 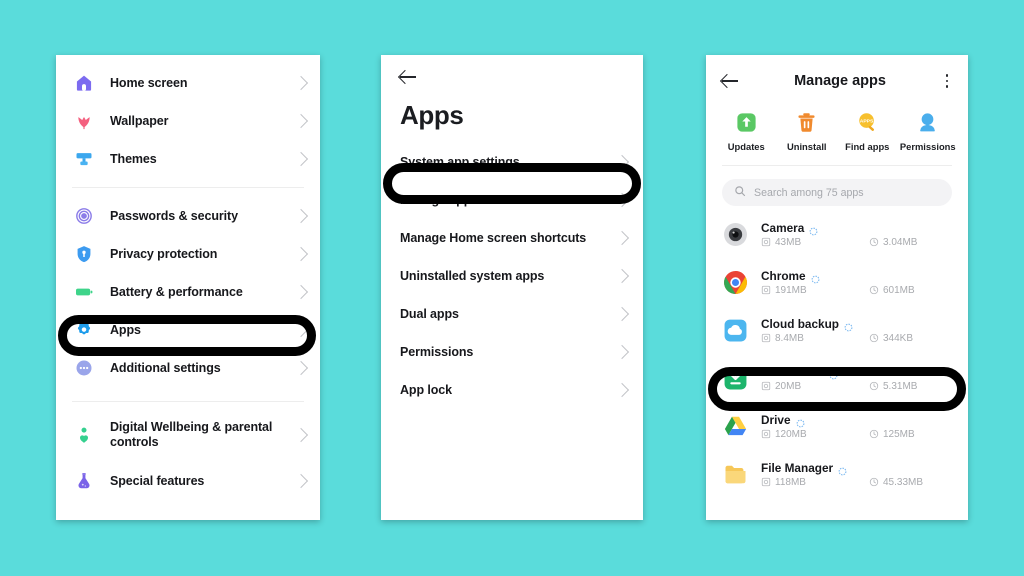 What do you see at coordinates (437, 351) in the screenshot?
I see `apps-item-label: Permissions` at bounding box center [437, 351].